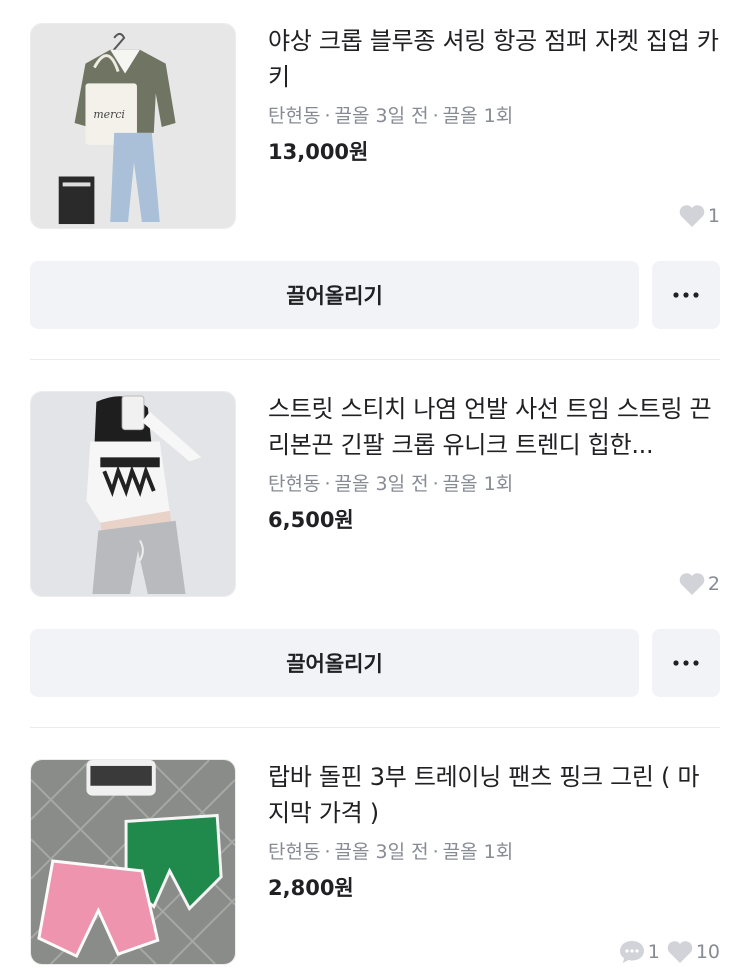 The width and height of the screenshot is (750, 978). Describe the element at coordinates (707, 952) in the screenshot. I see `like-count-value: 10` at that location.